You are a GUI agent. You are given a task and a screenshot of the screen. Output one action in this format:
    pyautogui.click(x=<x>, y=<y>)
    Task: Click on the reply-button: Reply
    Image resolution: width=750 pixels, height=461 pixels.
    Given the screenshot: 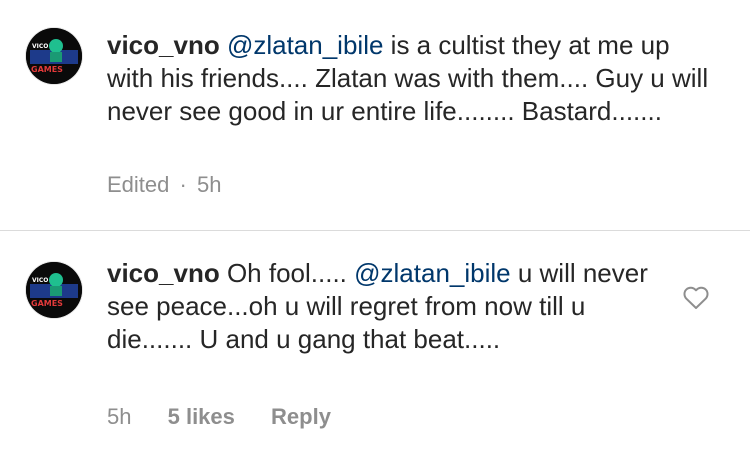 What is the action you would take?
    pyautogui.click(x=301, y=416)
    